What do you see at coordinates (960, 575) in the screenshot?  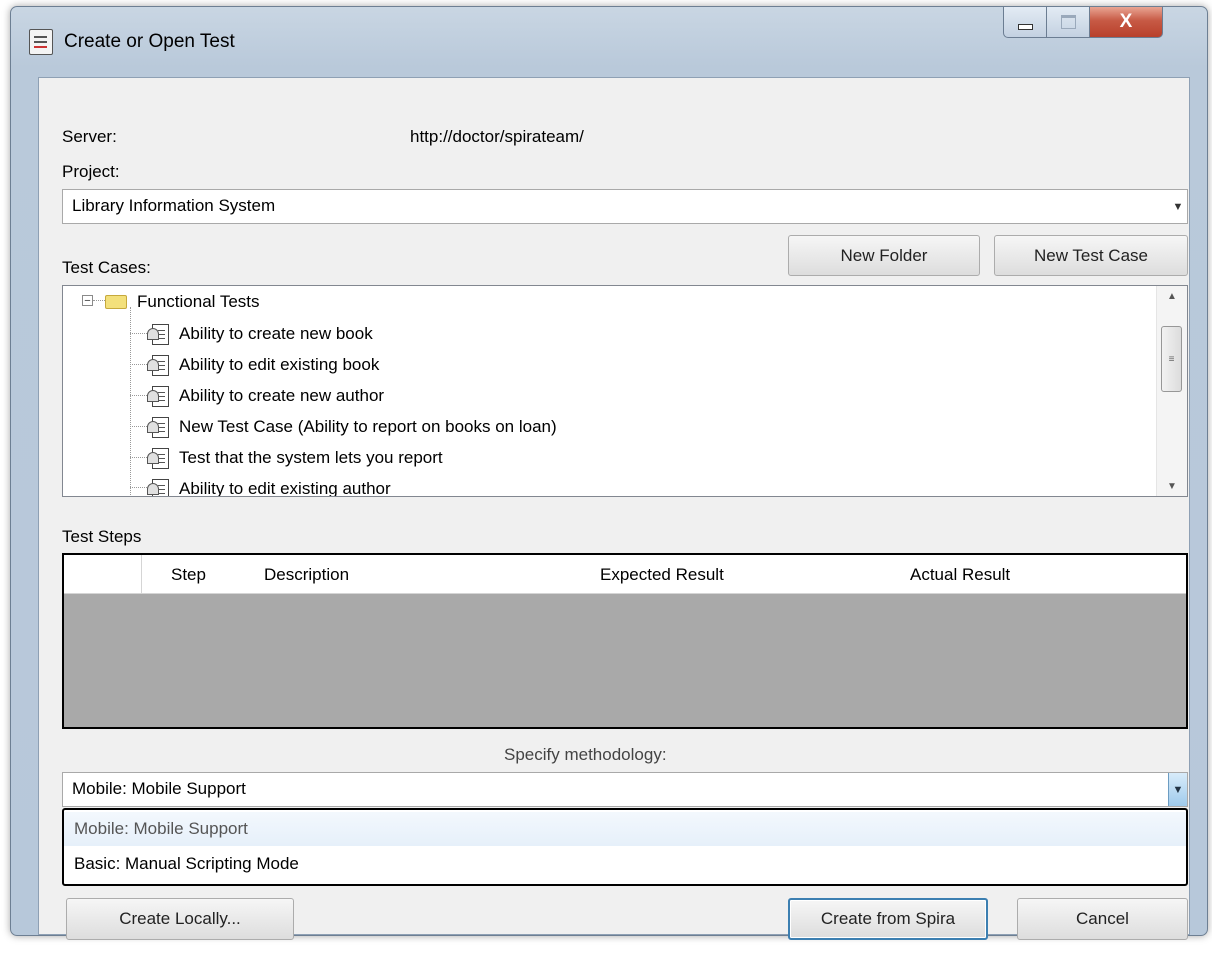 I see `column-header-actual-result: Actual Result` at bounding box center [960, 575].